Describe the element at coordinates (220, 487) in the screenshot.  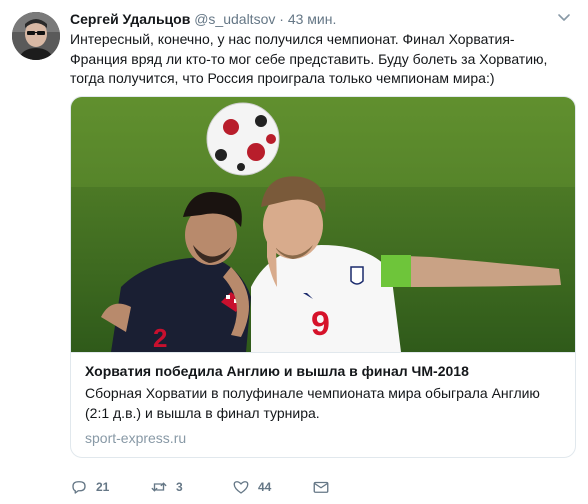
I see `tweet-actions: 21 3 44` at that location.